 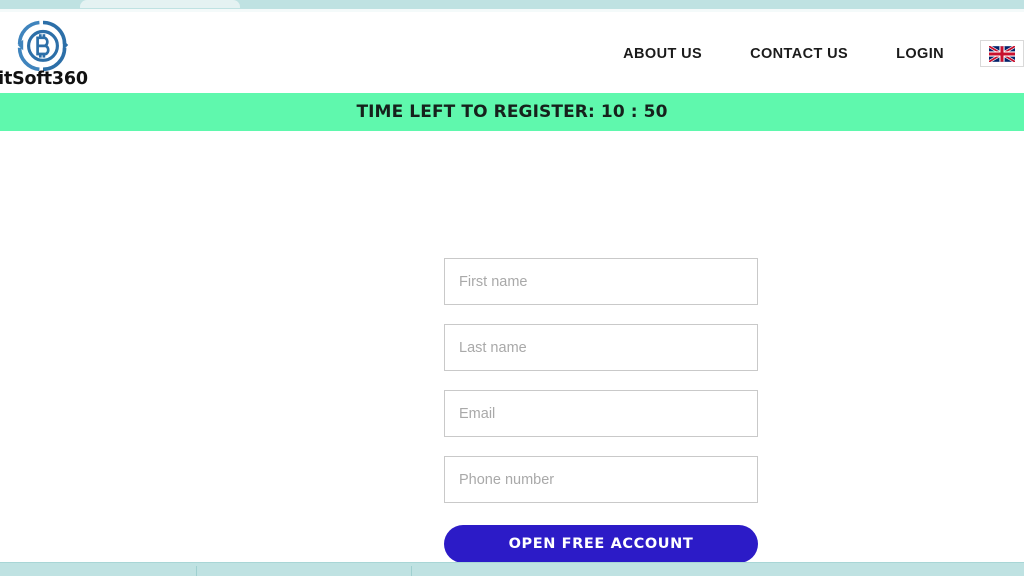 What do you see at coordinates (512, 52) in the screenshot?
I see `site-header: itSoft360 ABOUT US CONTACT US LOGIN` at bounding box center [512, 52].